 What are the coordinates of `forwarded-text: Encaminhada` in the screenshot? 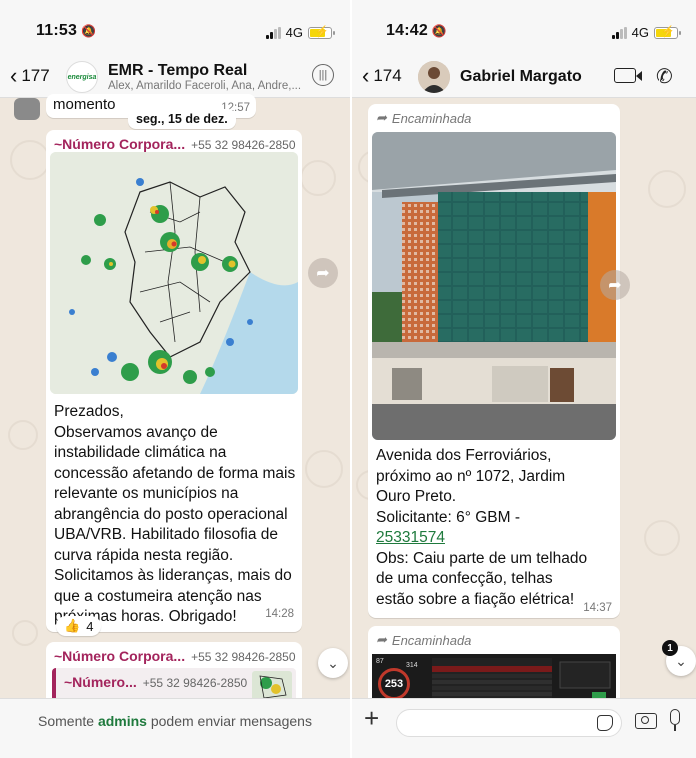 It's located at (431, 118).